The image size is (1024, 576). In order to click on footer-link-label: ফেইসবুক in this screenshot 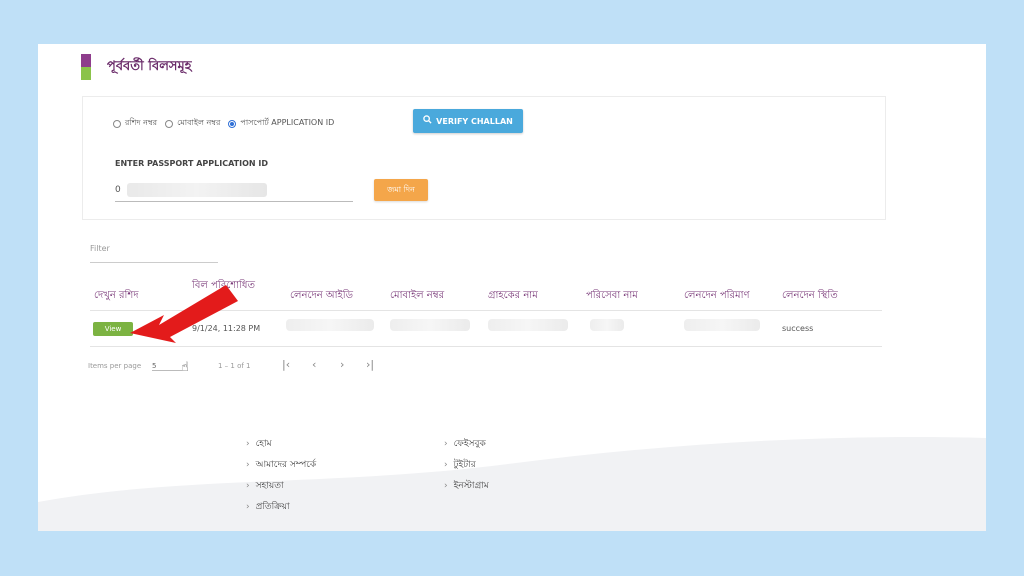, I will do `click(469, 444)`.